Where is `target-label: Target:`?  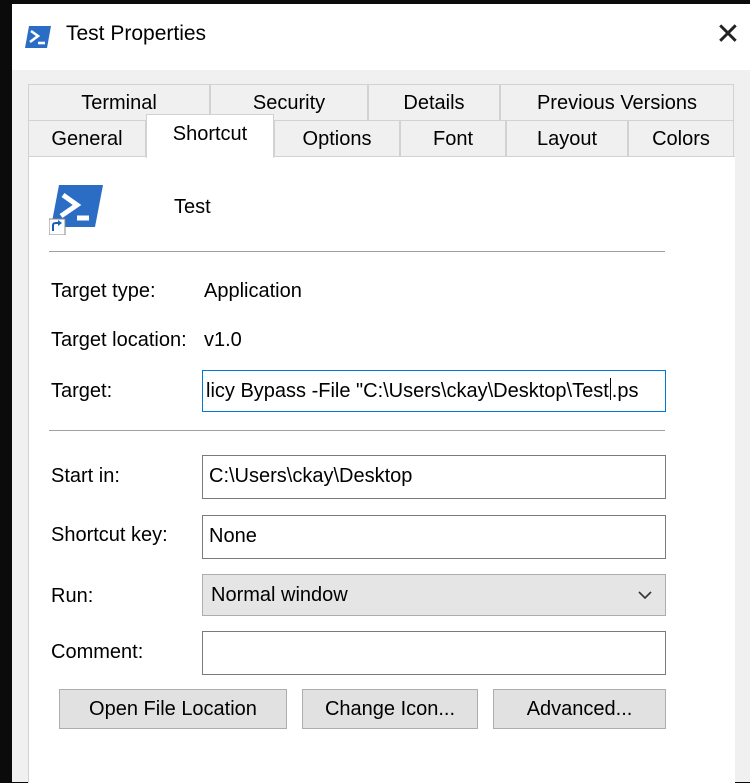 target-label: Target: is located at coordinates (82, 391).